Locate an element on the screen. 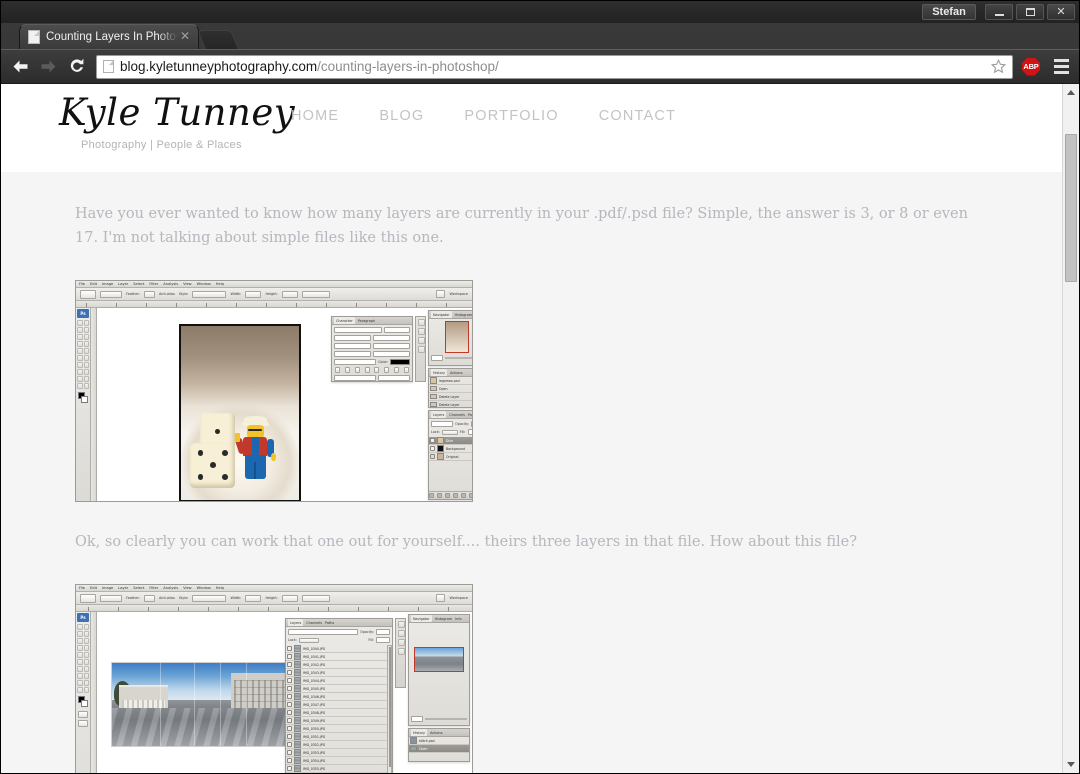 This screenshot has height=774, width=1080. ps1-dock-adjustments-icon is located at coordinates (421, 340).